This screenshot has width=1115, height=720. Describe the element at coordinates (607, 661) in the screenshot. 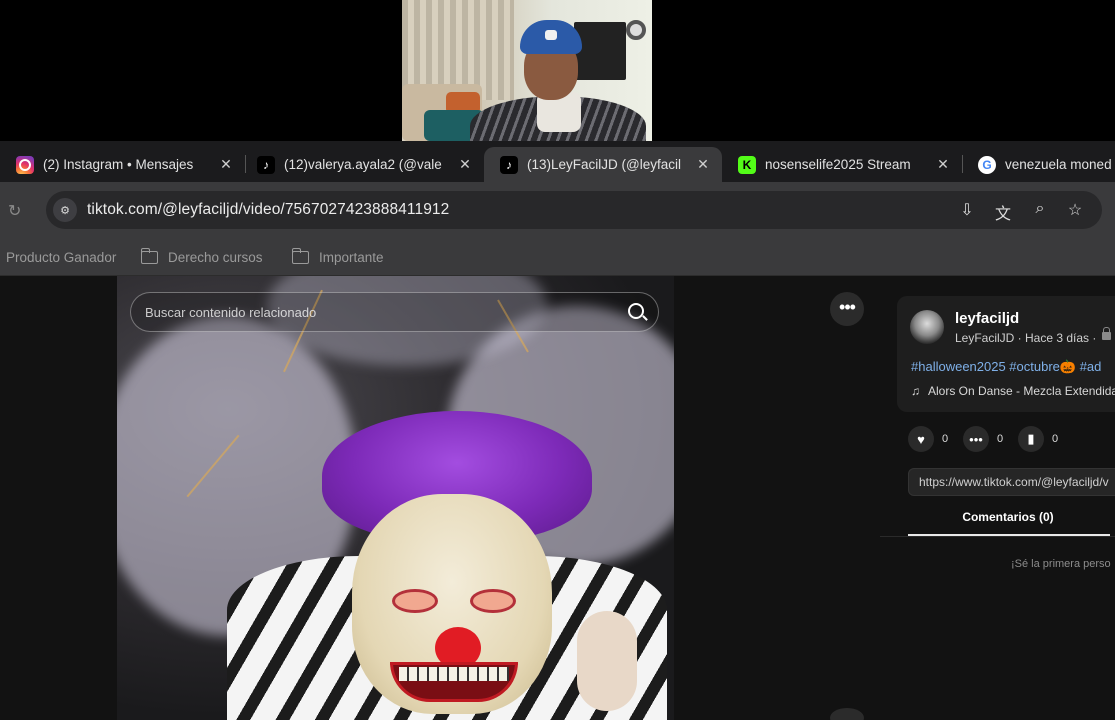

I see `cat-paw` at that location.